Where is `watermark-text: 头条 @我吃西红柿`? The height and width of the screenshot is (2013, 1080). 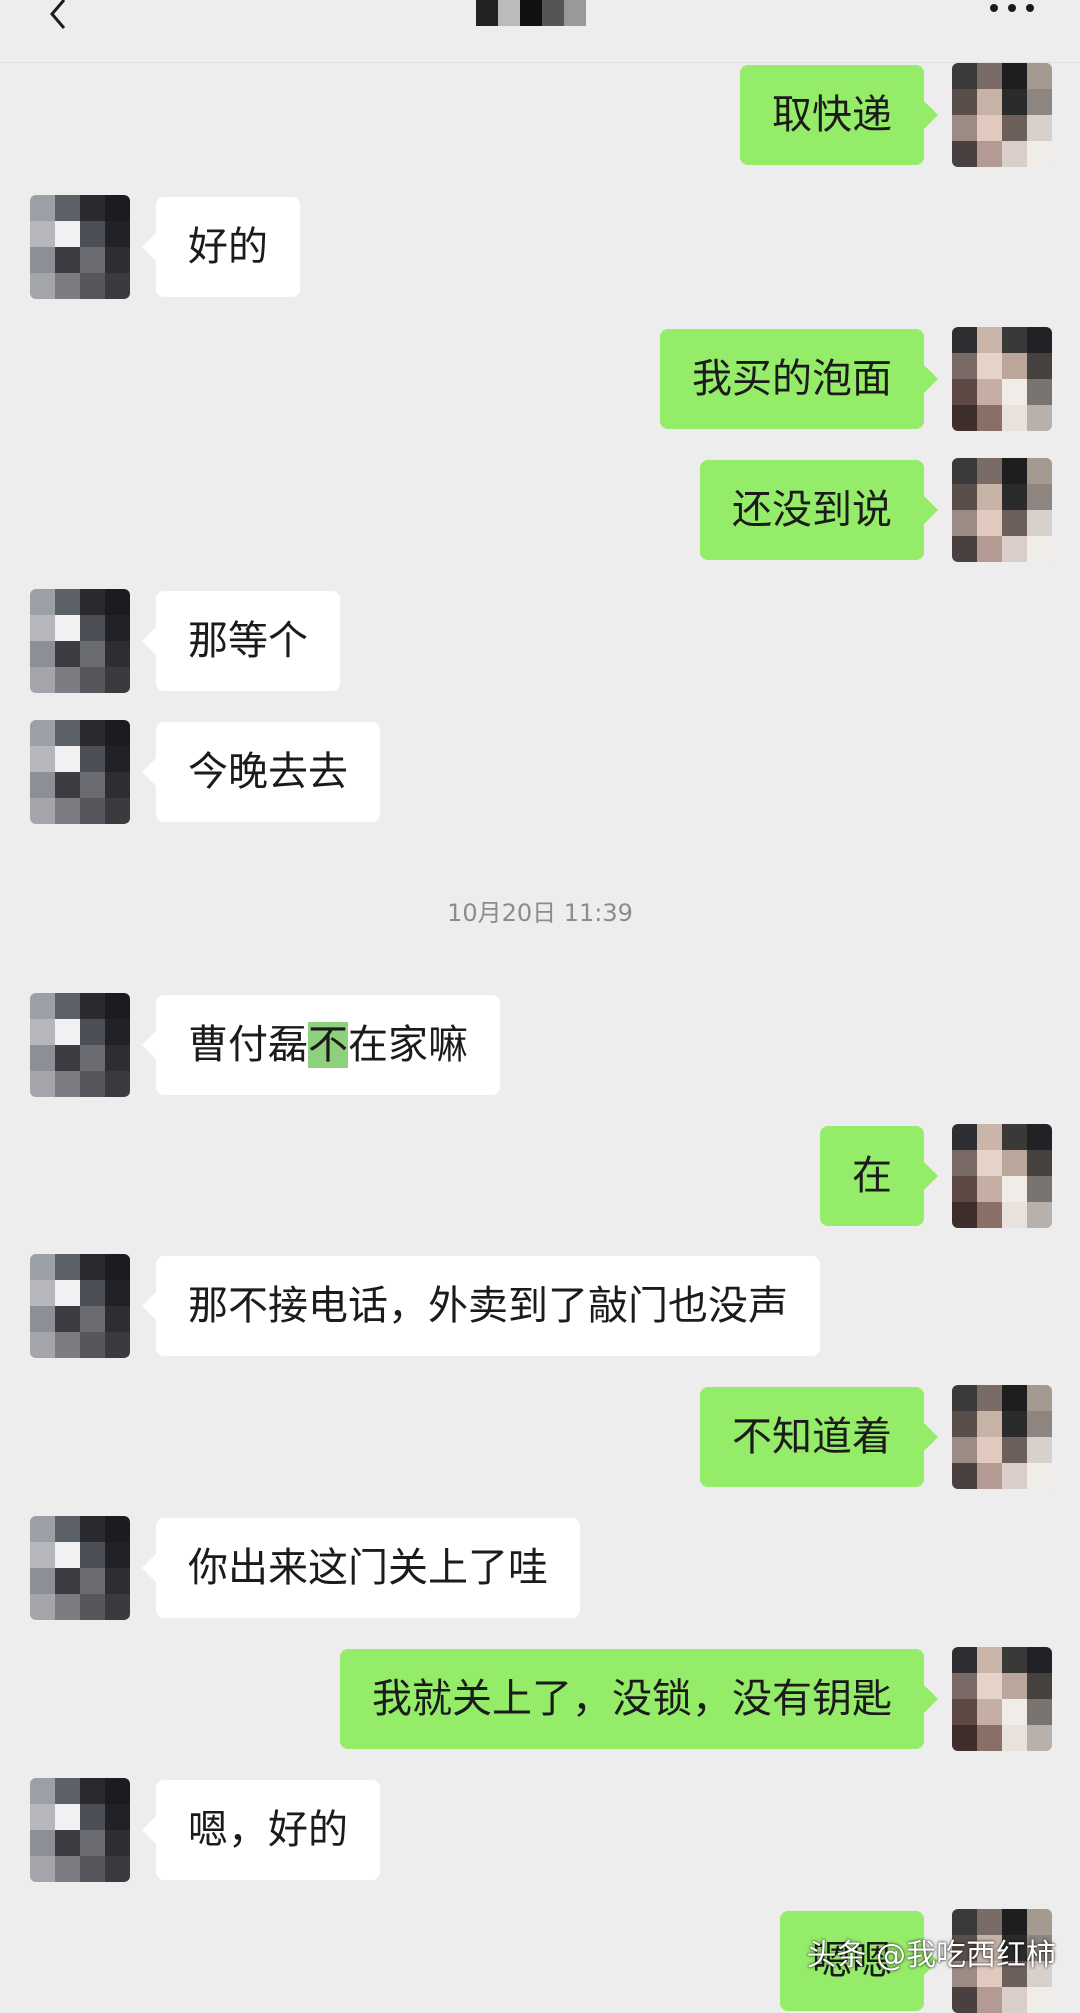 watermark-text: 头条 @我吃西红柿 is located at coordinates (931, 1955).